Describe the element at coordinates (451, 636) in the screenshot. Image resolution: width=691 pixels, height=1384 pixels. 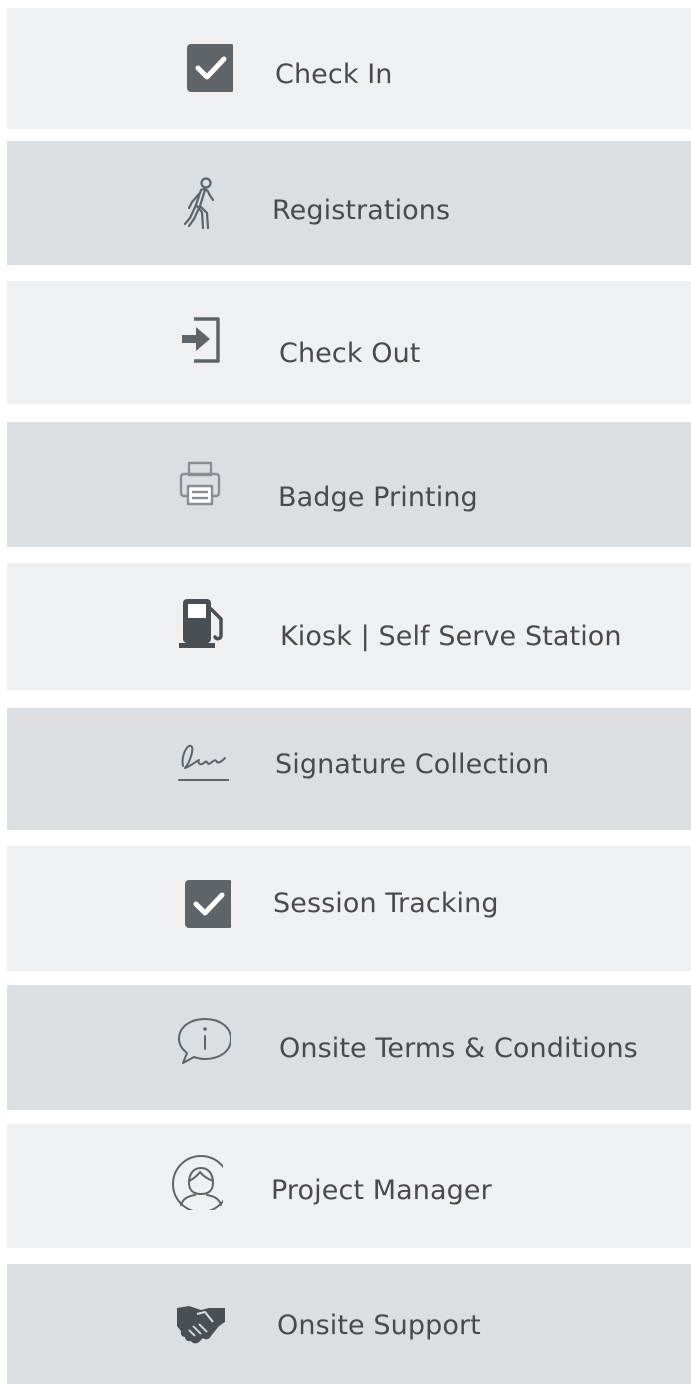
I see `menu-item-label: Kiosk | Self Serve Station` at that location.